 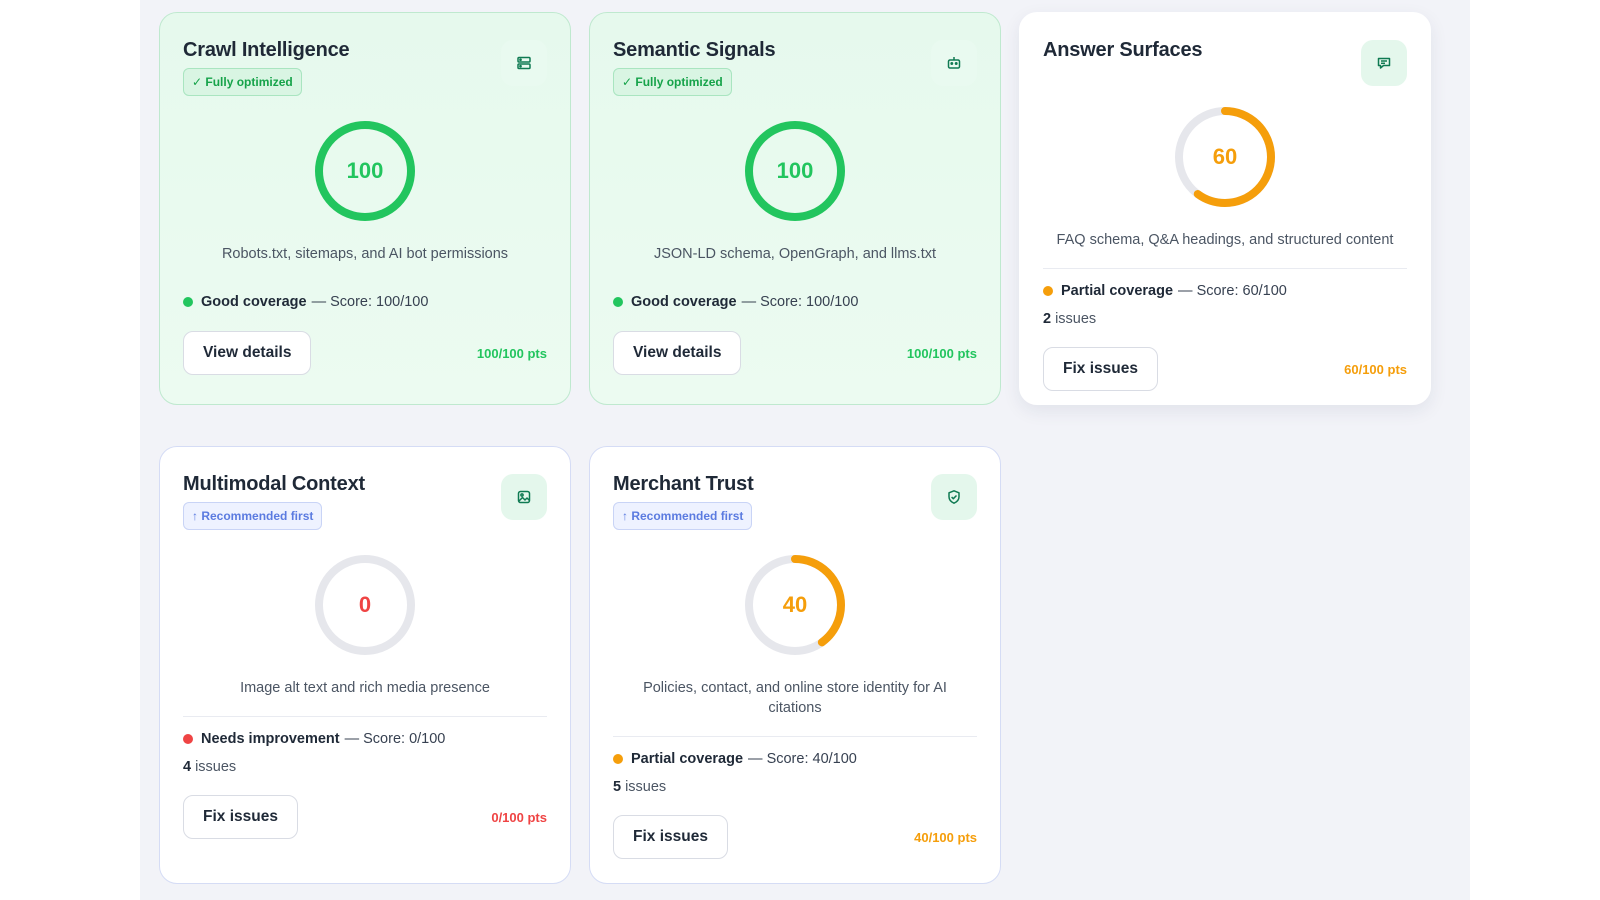 I want to click on card-description: Image alt text and rich media presence, so click(x=365, y=688).